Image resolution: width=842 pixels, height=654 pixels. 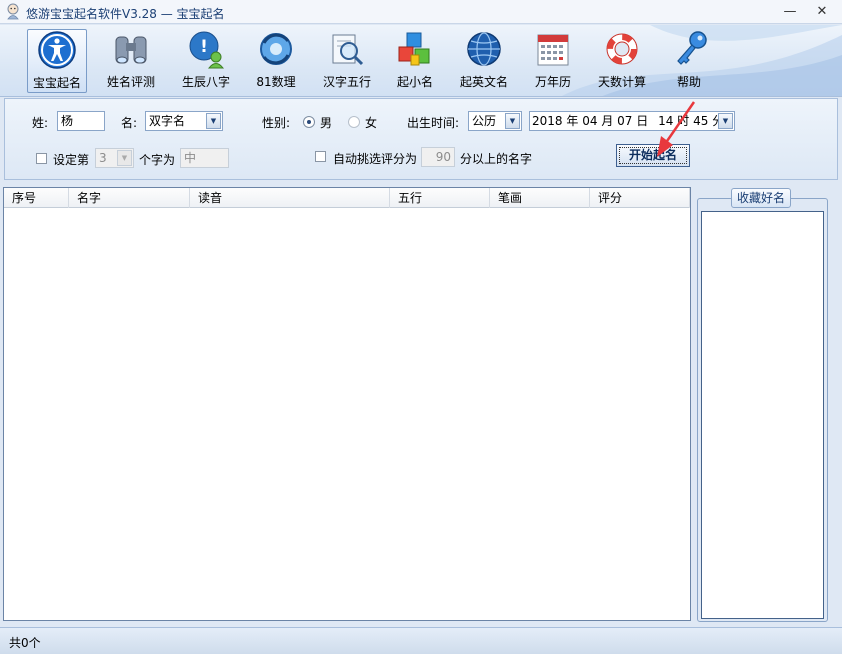 I want to click on birth-hour: 14, so click(x=665, y=121).